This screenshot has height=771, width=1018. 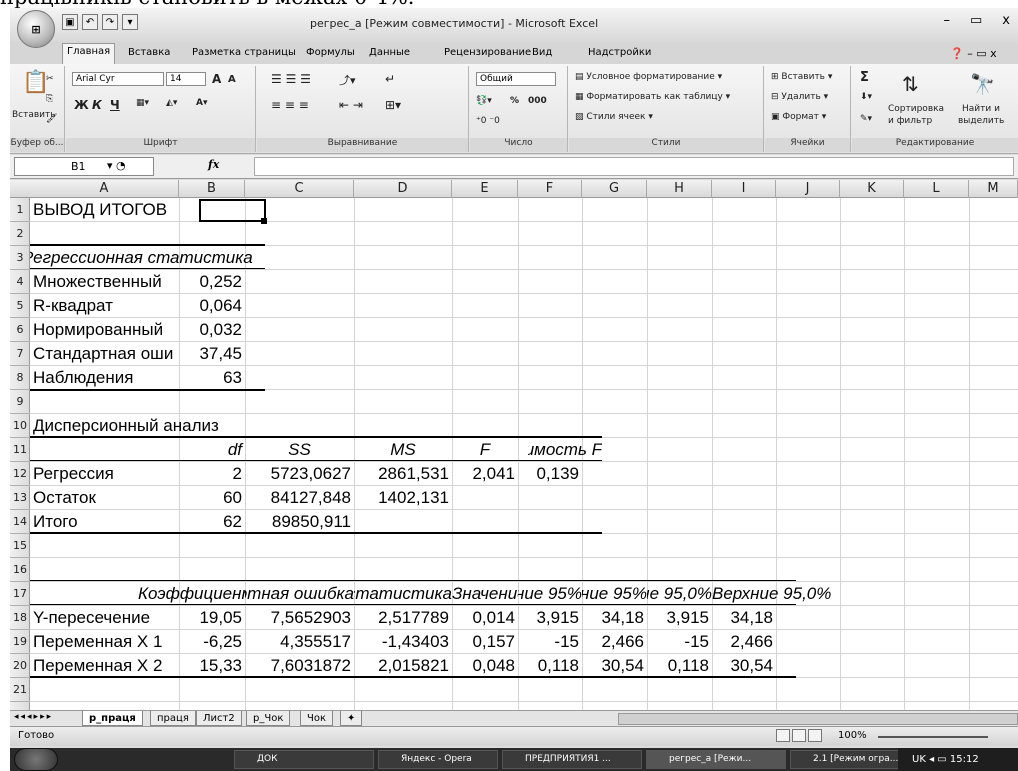 I want to click on orientation-icon: ⤴▾, so click(x=347, y=80).